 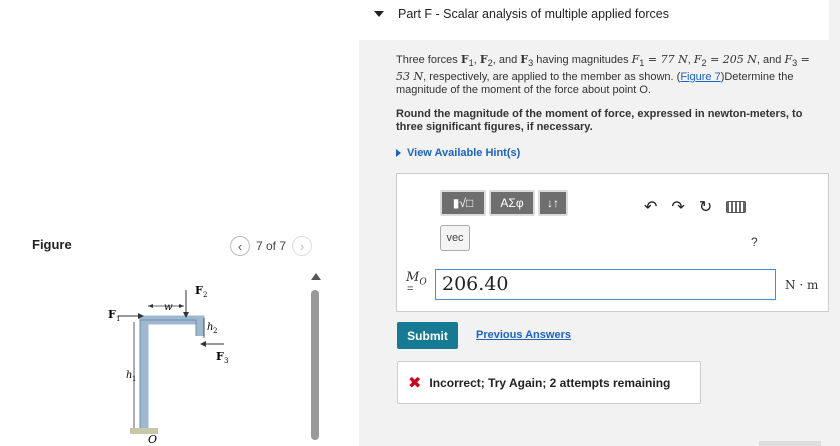 I want to click on help-button: ?, so click(x=754, y=242).